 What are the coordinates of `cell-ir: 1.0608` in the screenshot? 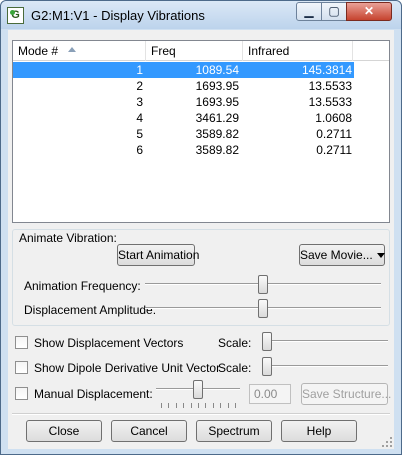 It's located at (333, 118).